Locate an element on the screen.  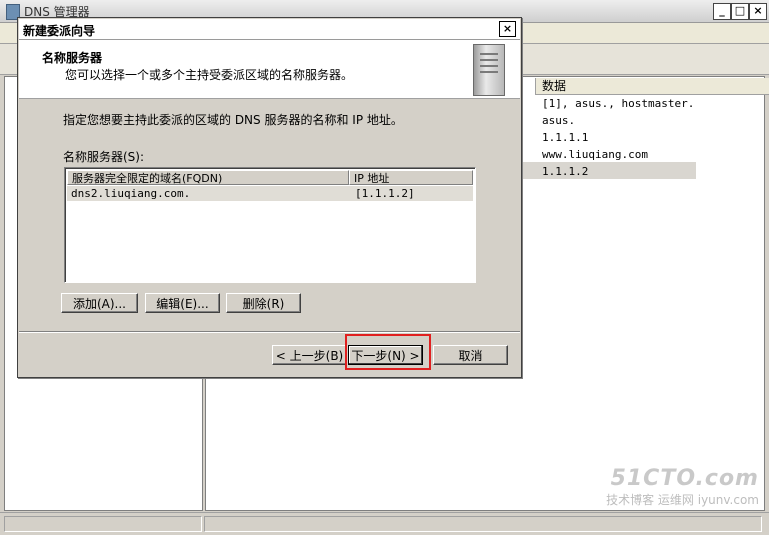
record-row: 1.1.1.2 is located at coordinates (565, 171).